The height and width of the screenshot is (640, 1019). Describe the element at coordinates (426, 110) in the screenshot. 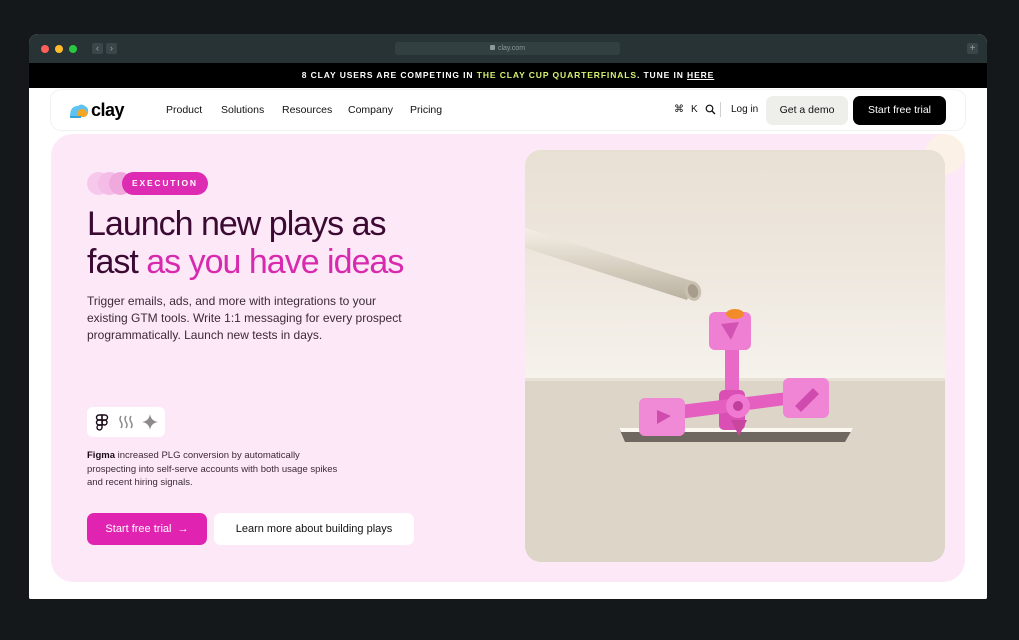

I see `nav-pricing: Pricing` at that location.